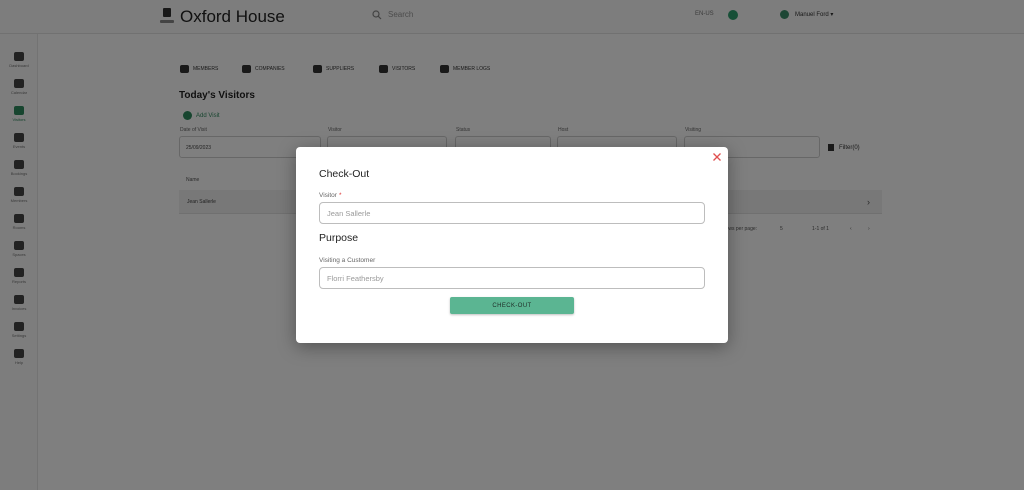 The height and width of the screenshot is (490, 1024). Describe the element at coordinates (330, 195) in the screenshot. I see `visitor-field-label: Visitor *` at that location.